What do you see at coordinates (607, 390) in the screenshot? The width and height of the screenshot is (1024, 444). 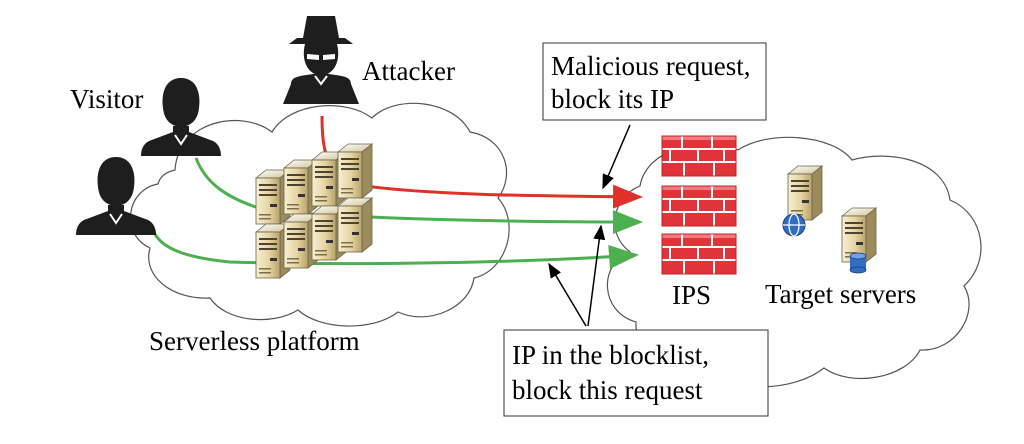 I see `blocklist-callout-line2: block this request` at bounding box center [607, 390].